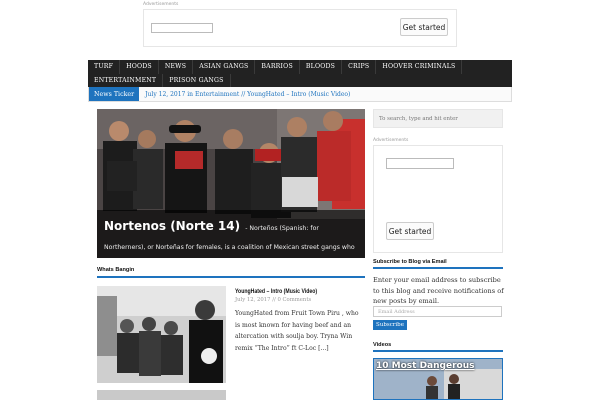 This screenshot has width=600, height=400. Describe the element at coordinates (438, 199) in the screenshot. I see `sidebar-advertisement: Get started` at that location.